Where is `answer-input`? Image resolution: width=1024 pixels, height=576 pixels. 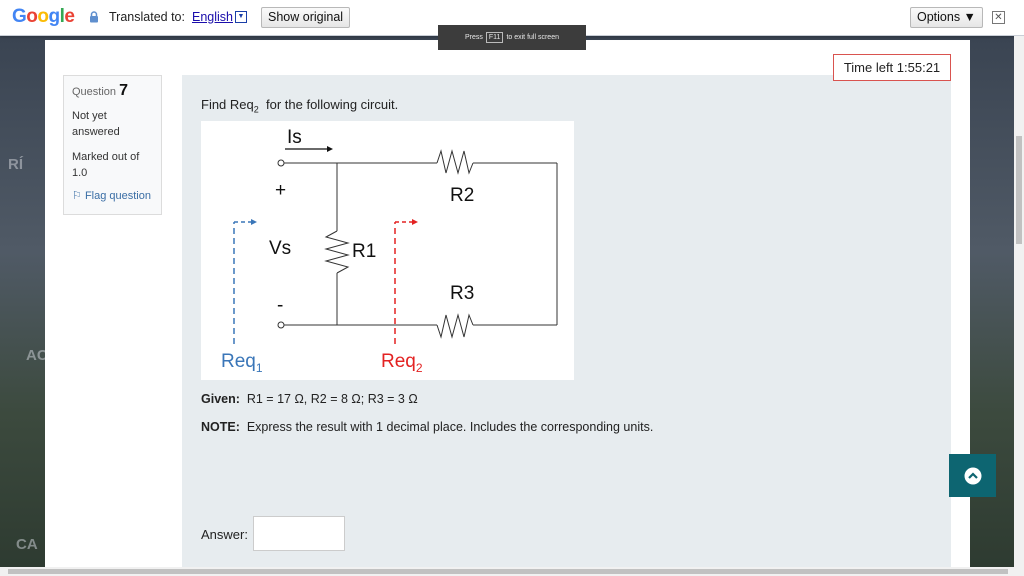
answer-input is located at coordinates (299, 533).